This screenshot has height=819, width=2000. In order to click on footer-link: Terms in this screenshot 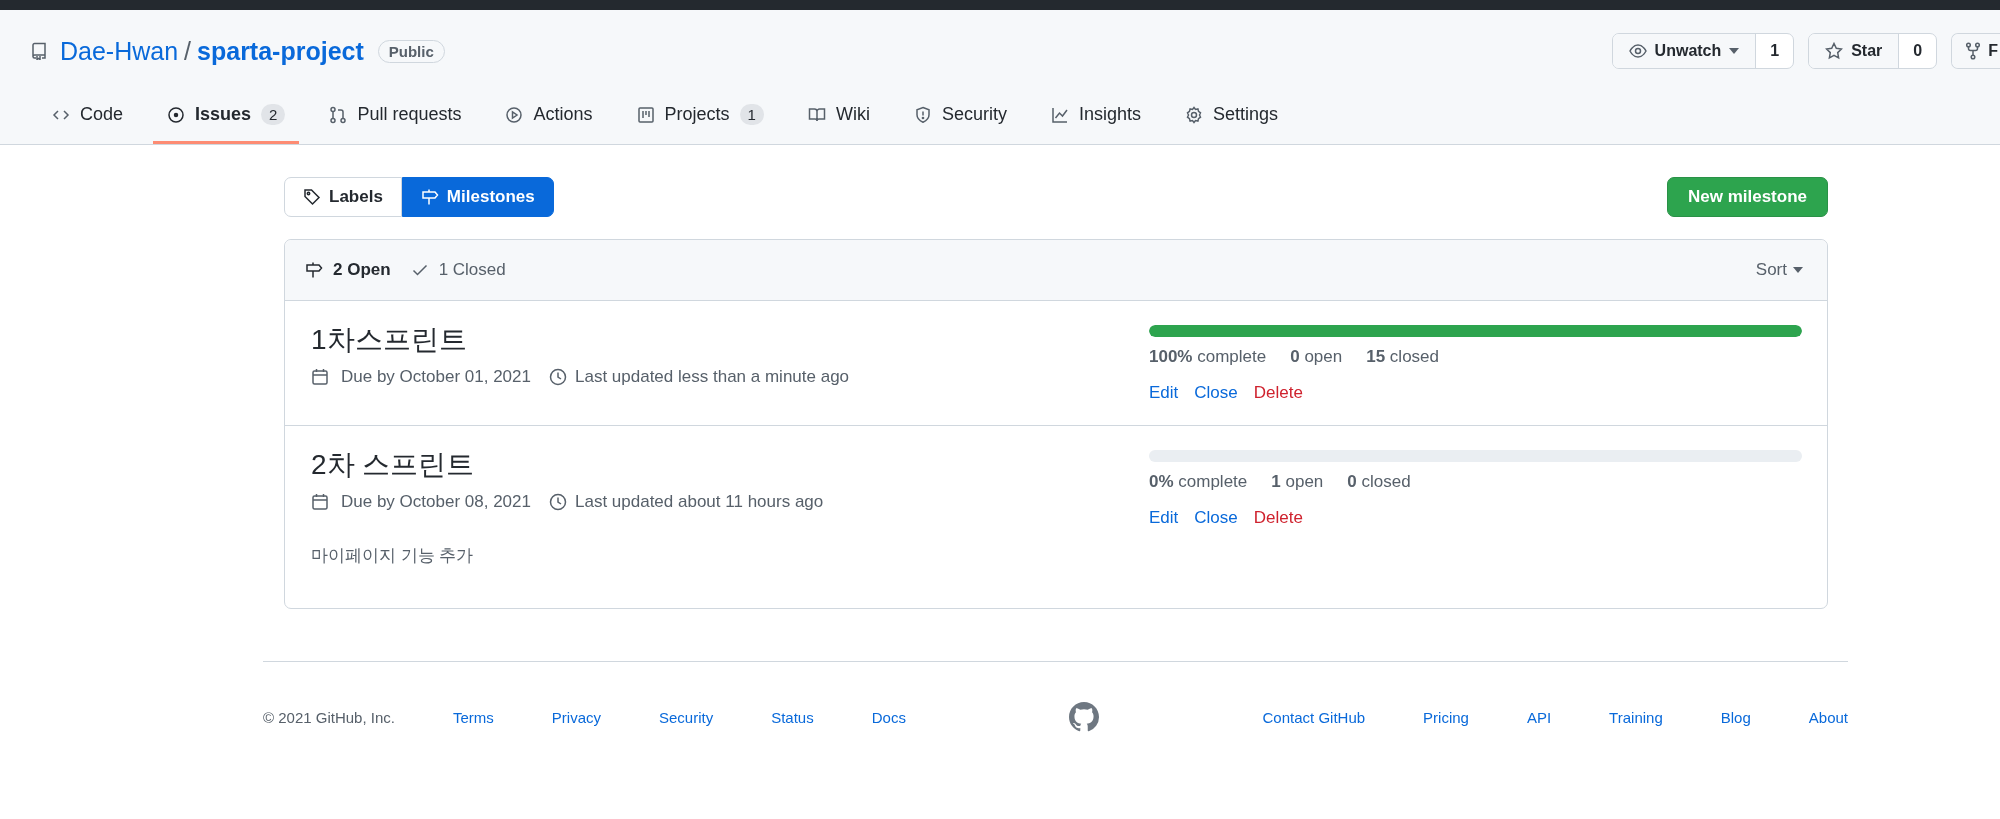, I will do `click(473, 717)`.